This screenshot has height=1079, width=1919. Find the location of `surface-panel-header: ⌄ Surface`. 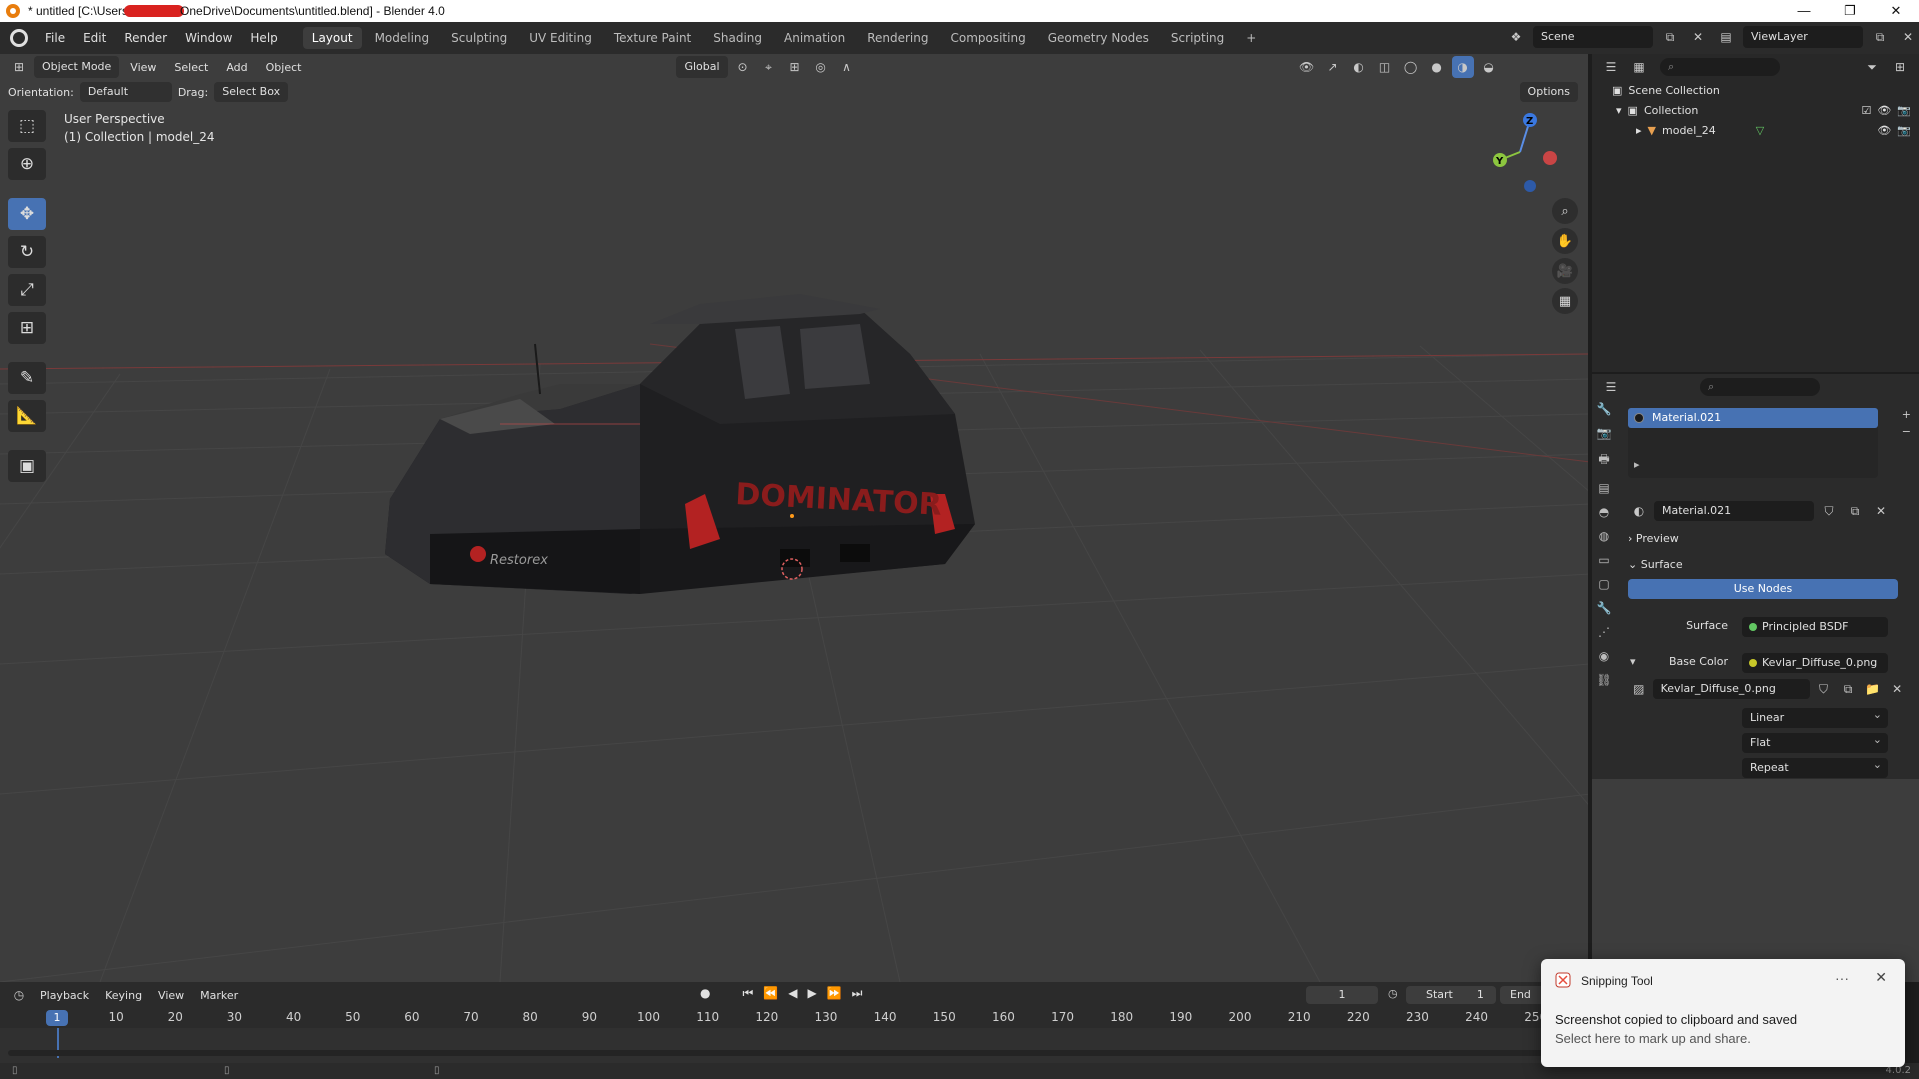

surface-panel-header: ⌄ Surface is located at coordinates (1768, 565).